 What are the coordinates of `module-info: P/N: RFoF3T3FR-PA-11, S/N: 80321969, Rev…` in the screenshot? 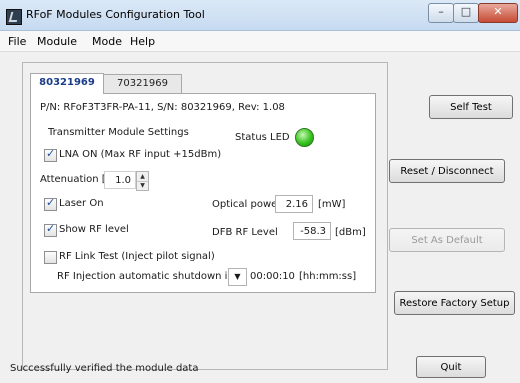 It's located at (162, 107).